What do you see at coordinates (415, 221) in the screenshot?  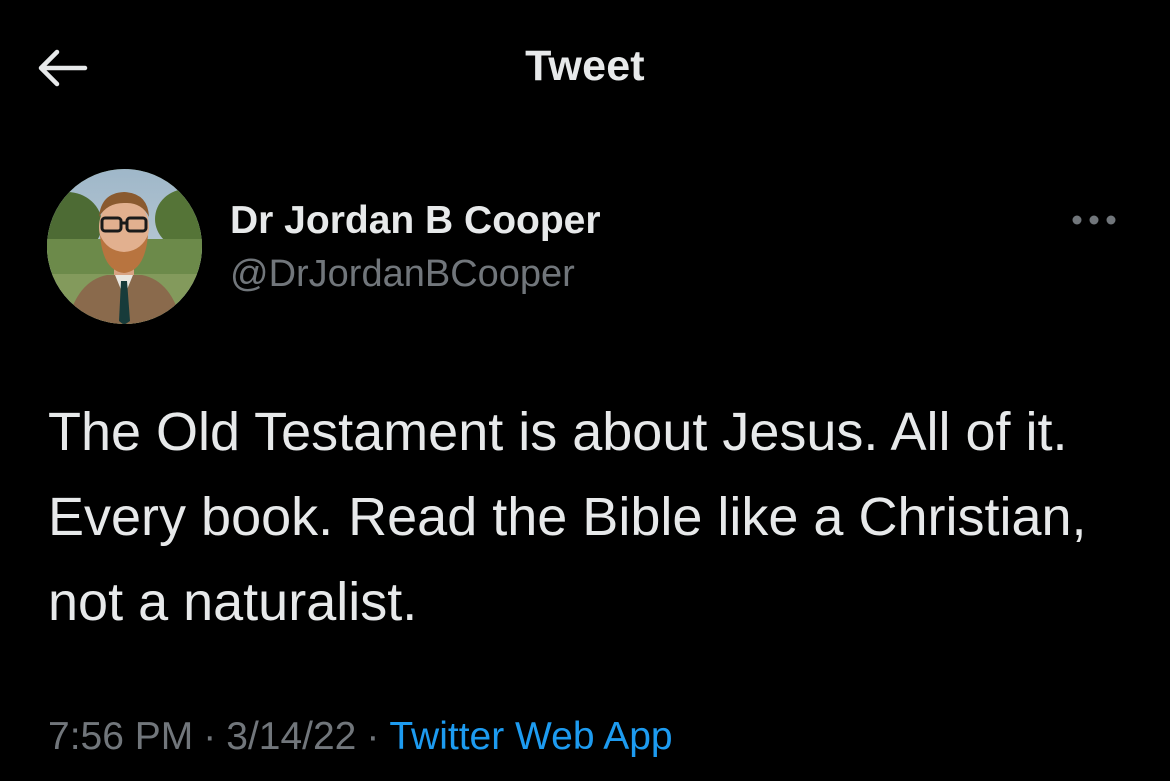 I see `author-name: Dr Jordan B Cooper` at bounding box center [415, 221].